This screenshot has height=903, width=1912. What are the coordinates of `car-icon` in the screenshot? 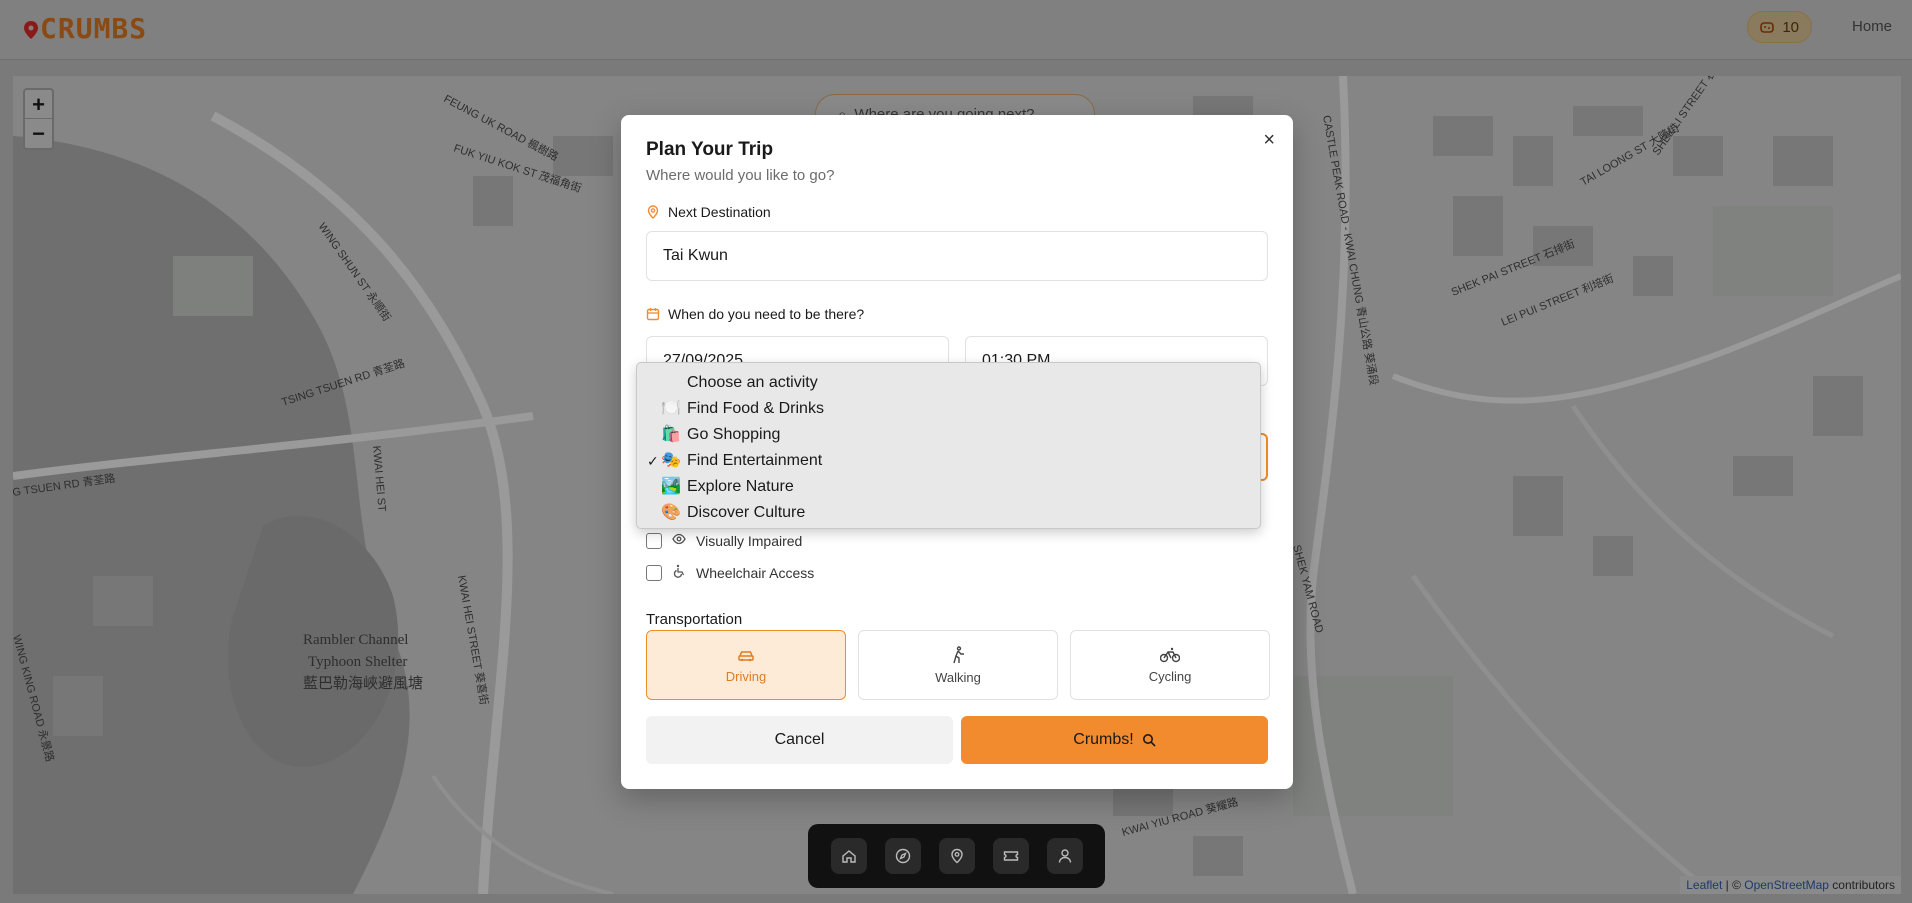 It's located at (746, 655).